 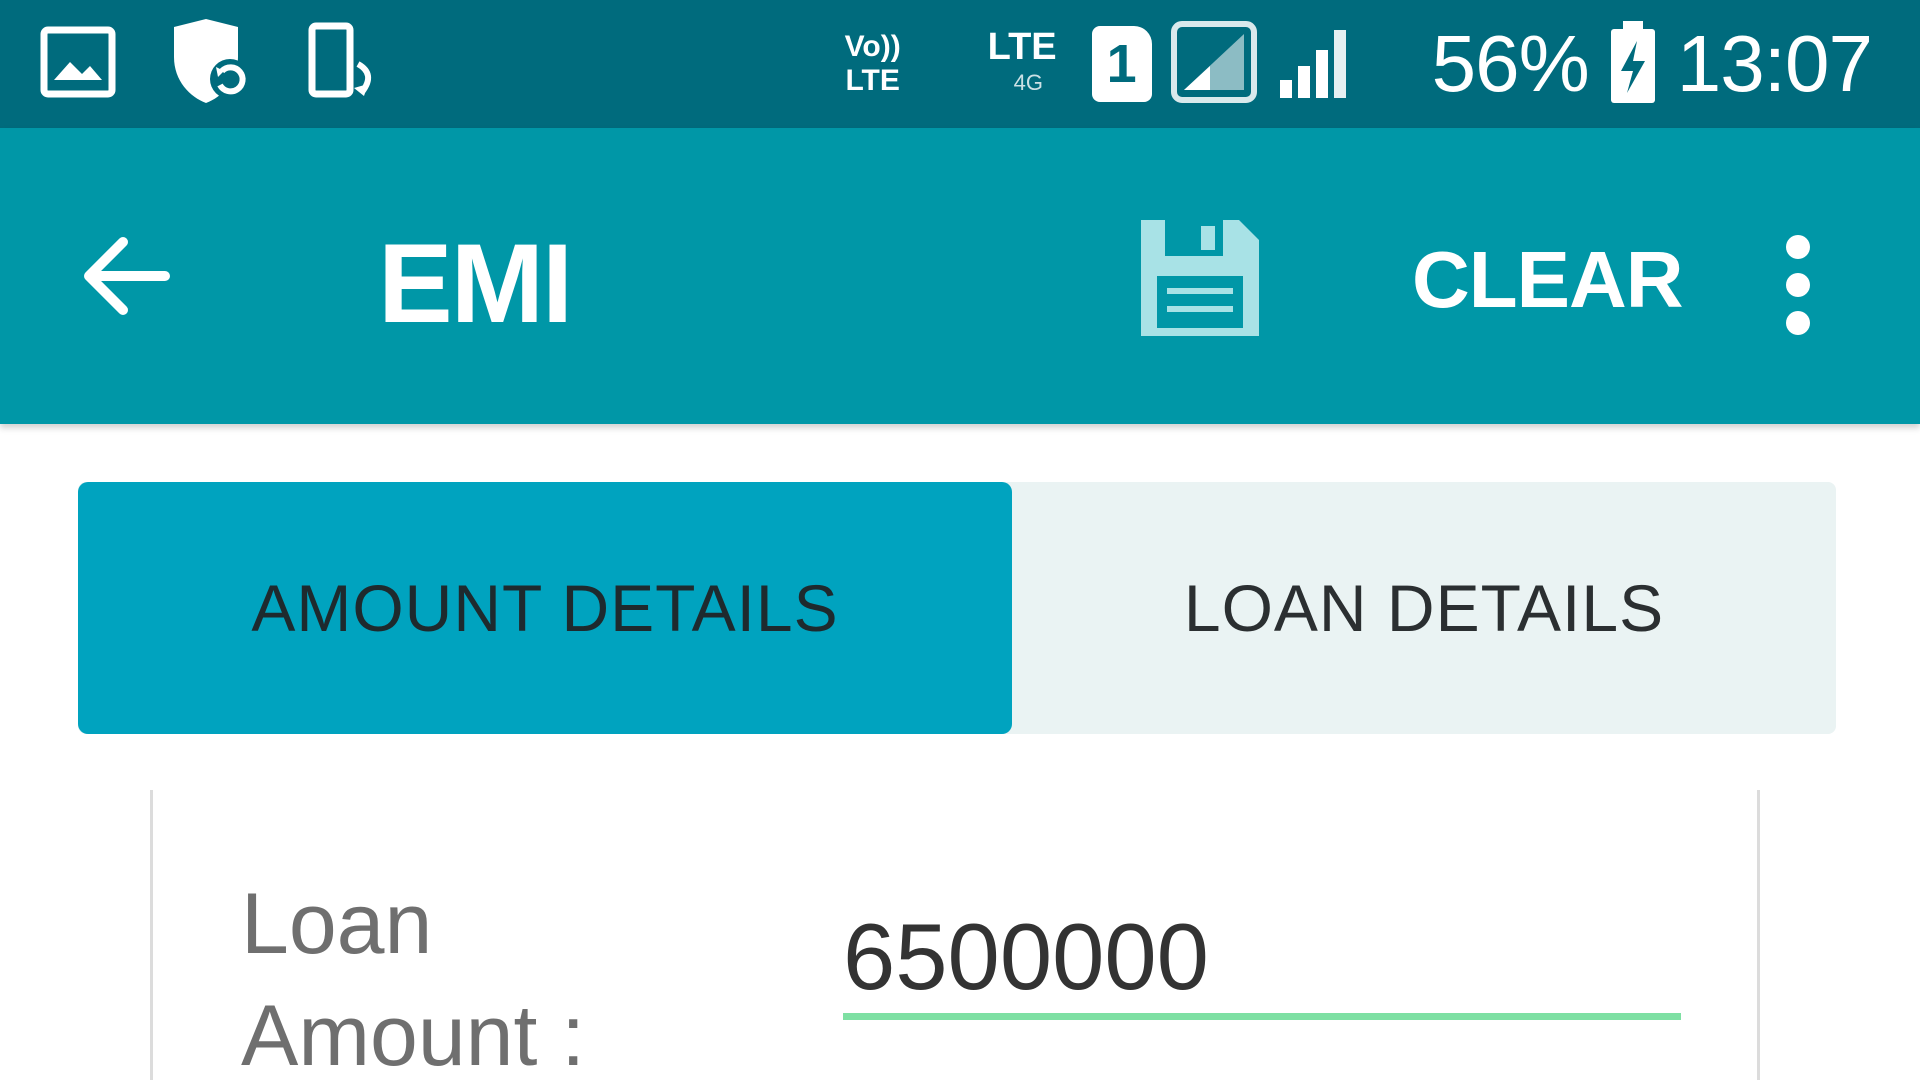 I want to click on battery-percent: 56%, so click(x=1510, y=63).